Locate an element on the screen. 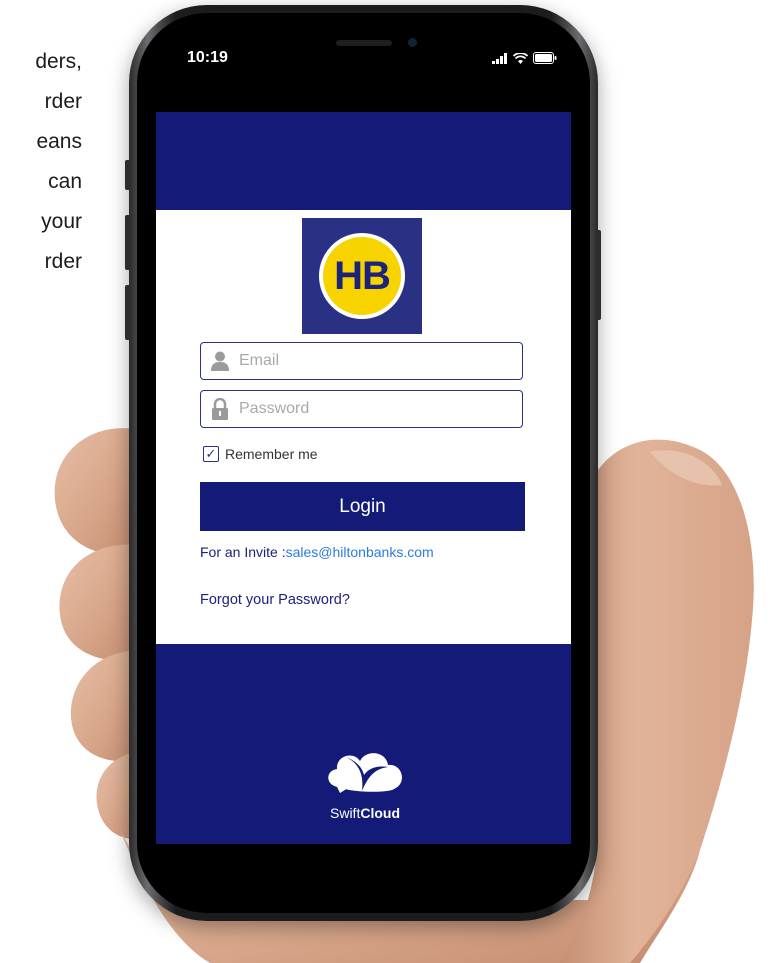  invite-email-link: sales@hiltonbanks.com is located at coordinates (360, 552).